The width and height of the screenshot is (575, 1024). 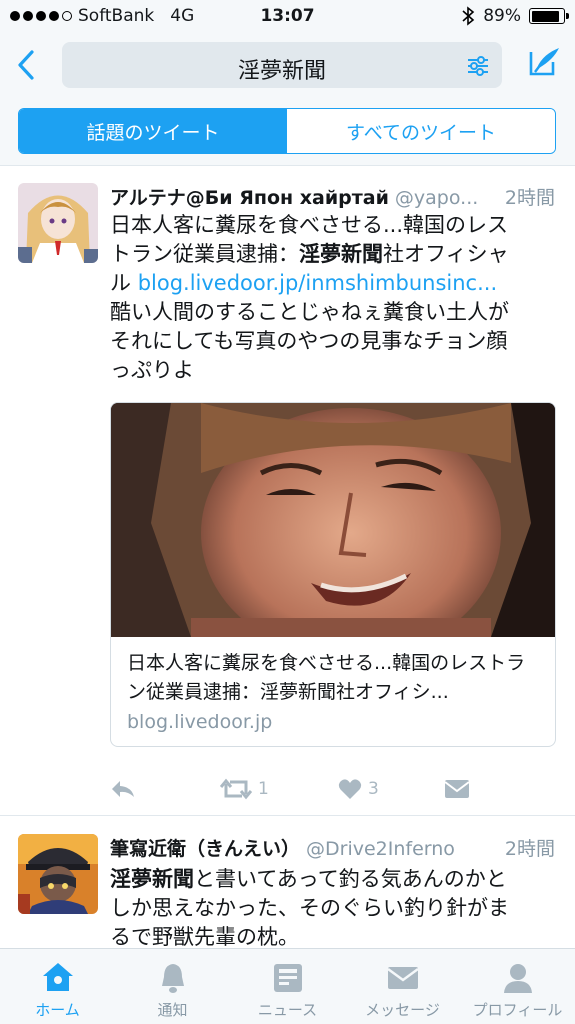 What do you see at coordinates (478, 66) in the screenshot?
I see `sliders-icon` at bounding box center [478, 66].